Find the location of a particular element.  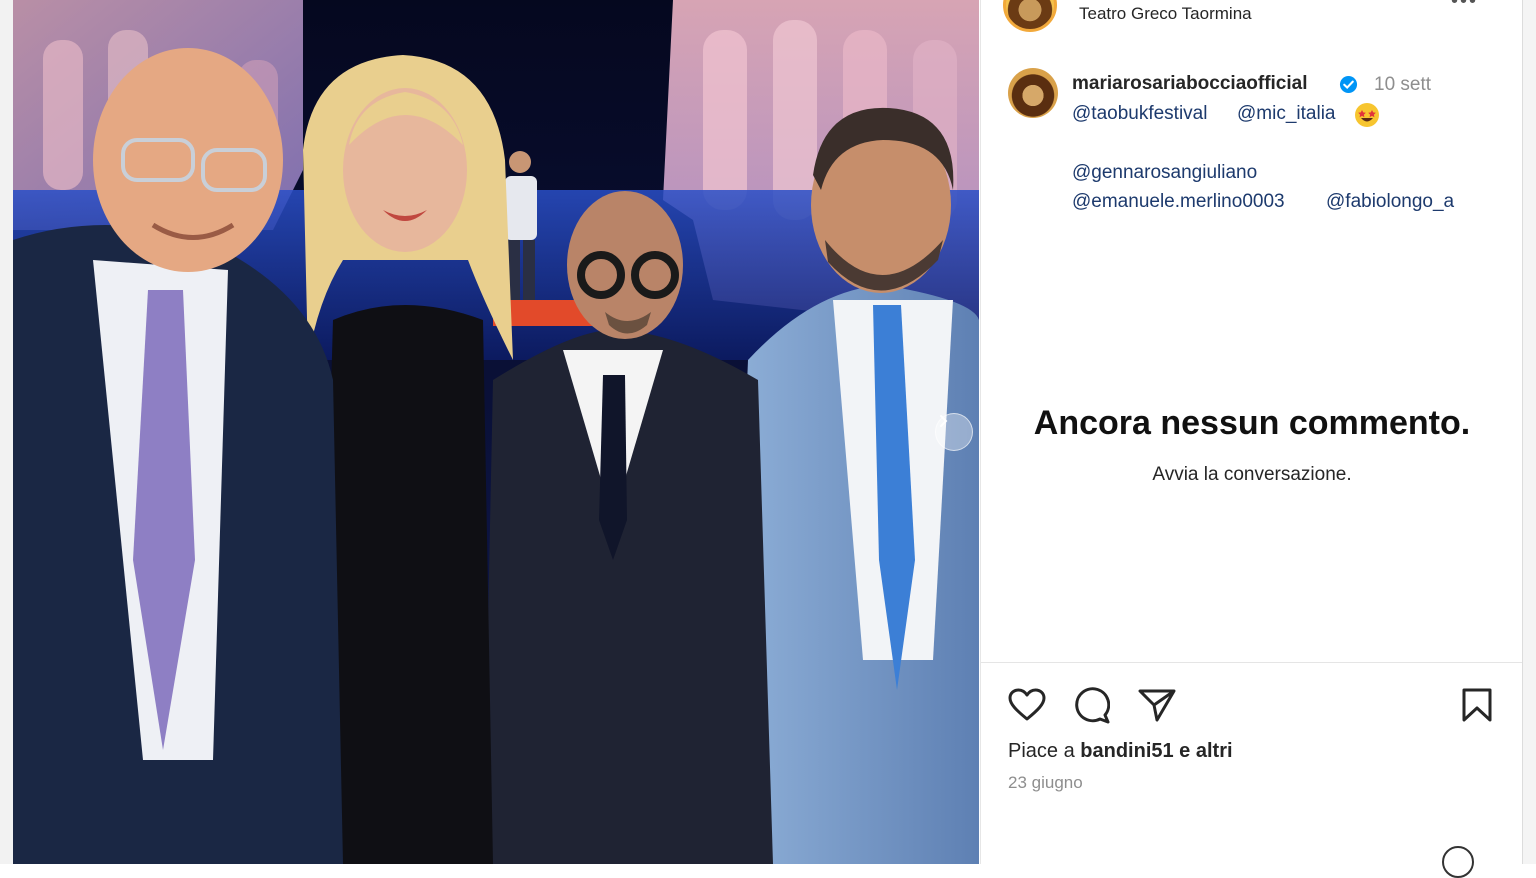

empty-comments-subtitle: Avvia la conversazione. is located at coordinates (1252, 474).